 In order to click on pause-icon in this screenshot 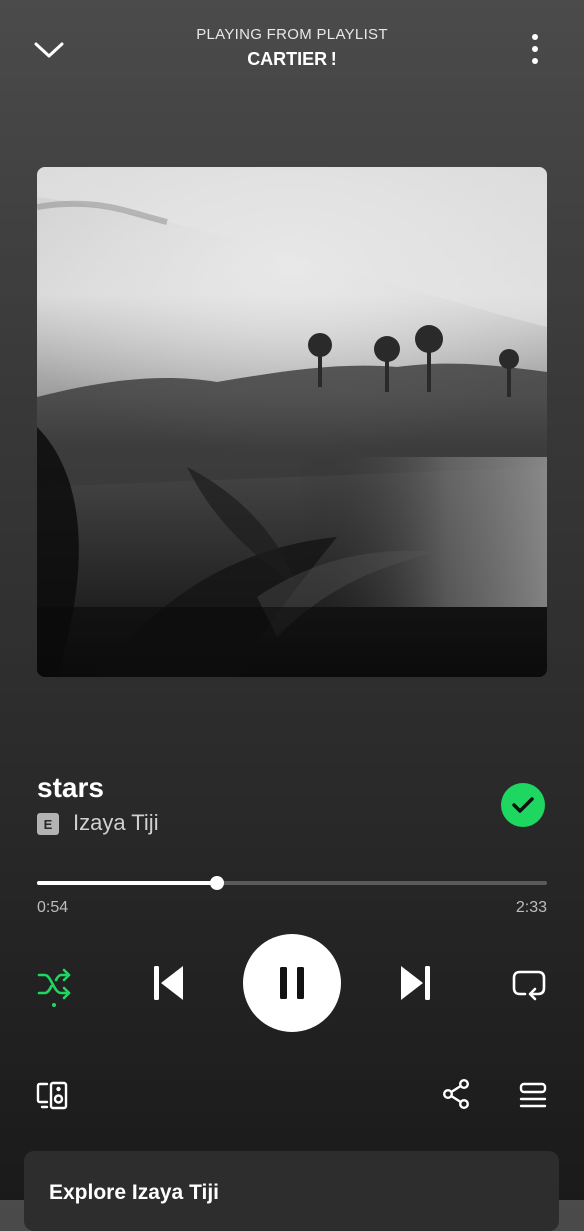, I will do `click(292, 983)`.